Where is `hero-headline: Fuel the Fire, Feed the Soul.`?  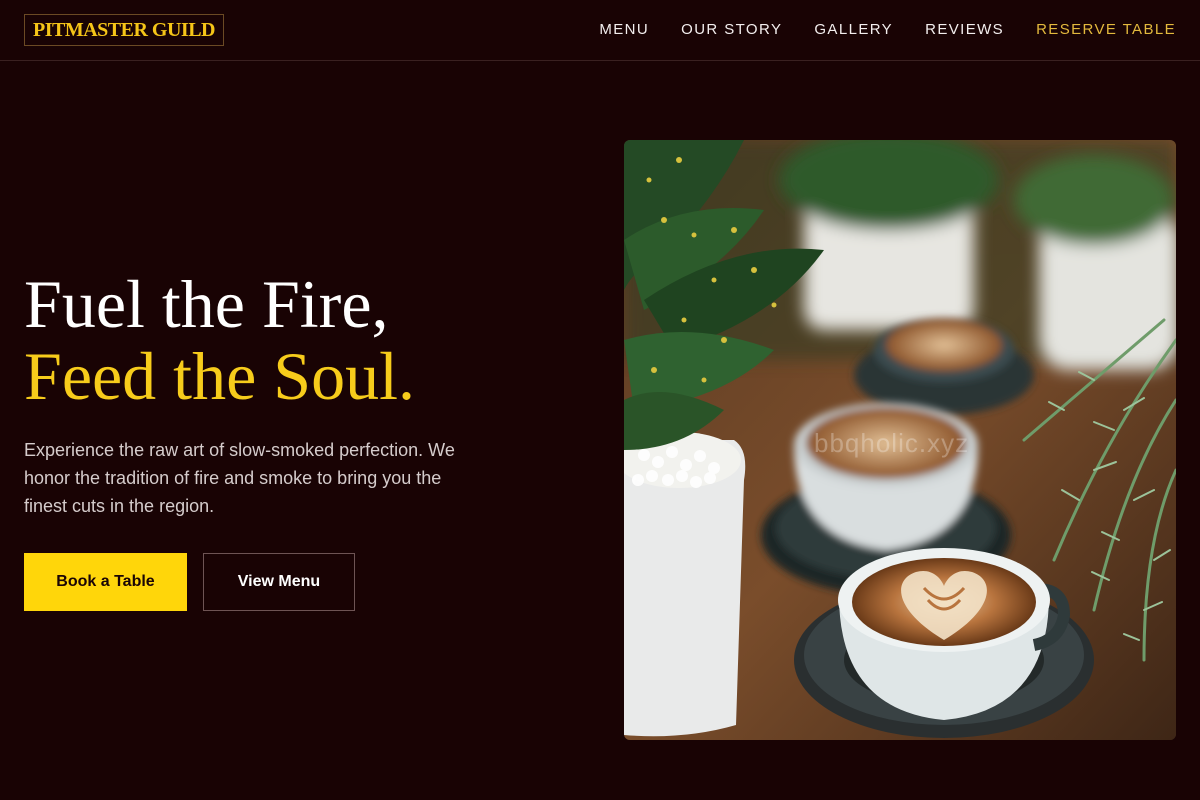
hero-headline: Fuel the Fire, Feed the Soul. is located at coordinates (304, 340).